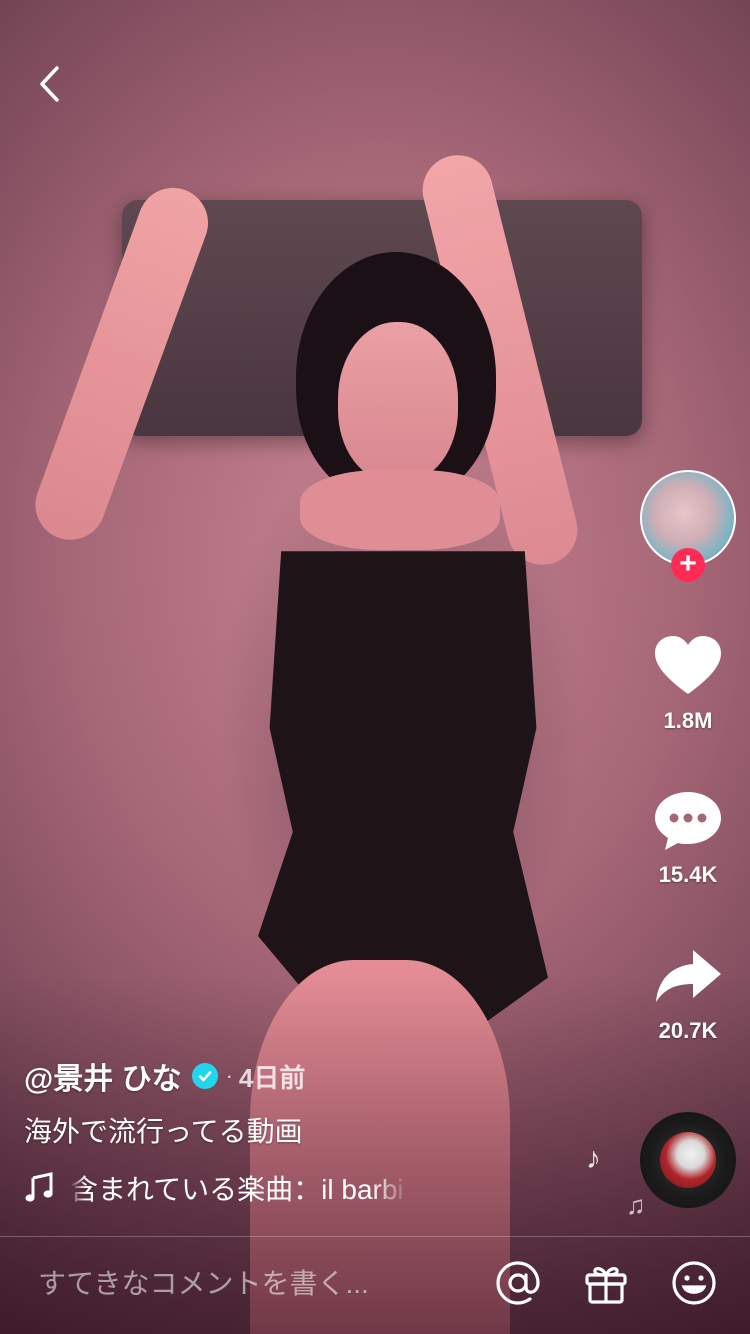  What do you see at coordinates (204, 1076) in the screenshot?
I see `verified-badge-icon` at bounding box center [204, 1076].